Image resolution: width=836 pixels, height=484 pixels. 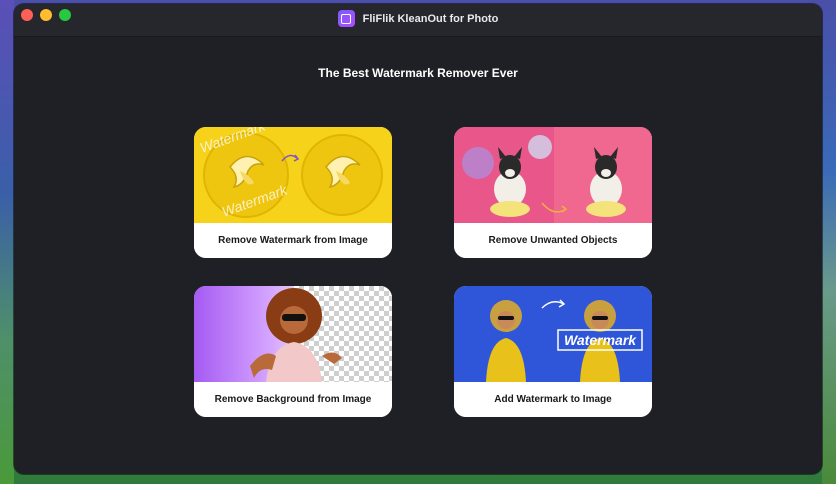 I want to click on remove-background-thumbnail, so click(x=293, y=334).